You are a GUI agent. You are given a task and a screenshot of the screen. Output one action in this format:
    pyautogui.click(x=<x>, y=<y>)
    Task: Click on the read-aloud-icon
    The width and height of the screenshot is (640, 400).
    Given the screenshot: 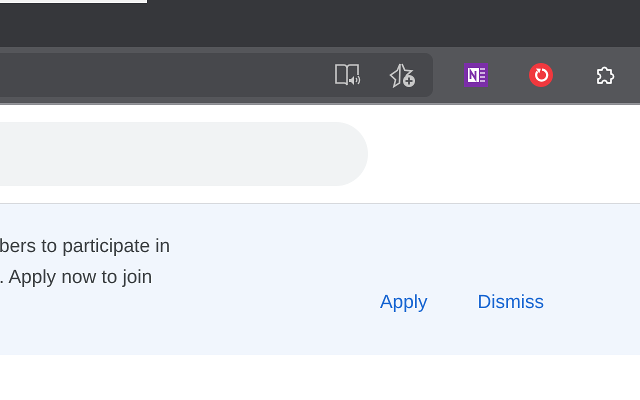 What is the action you would take?
    pyautogui.click(x=348, y=75)
    